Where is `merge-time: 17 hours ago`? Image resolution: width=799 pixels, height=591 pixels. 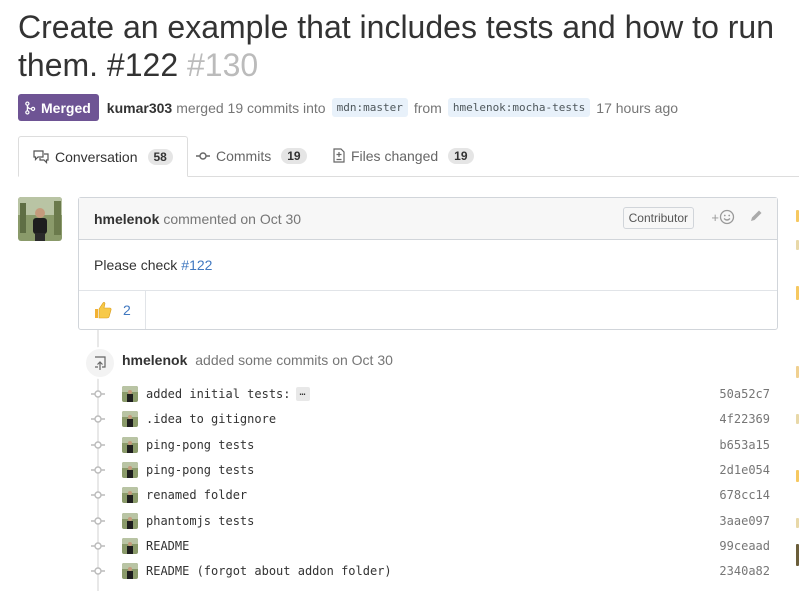 merge-time: 17 hours ago is located at coordinates (637, 107).